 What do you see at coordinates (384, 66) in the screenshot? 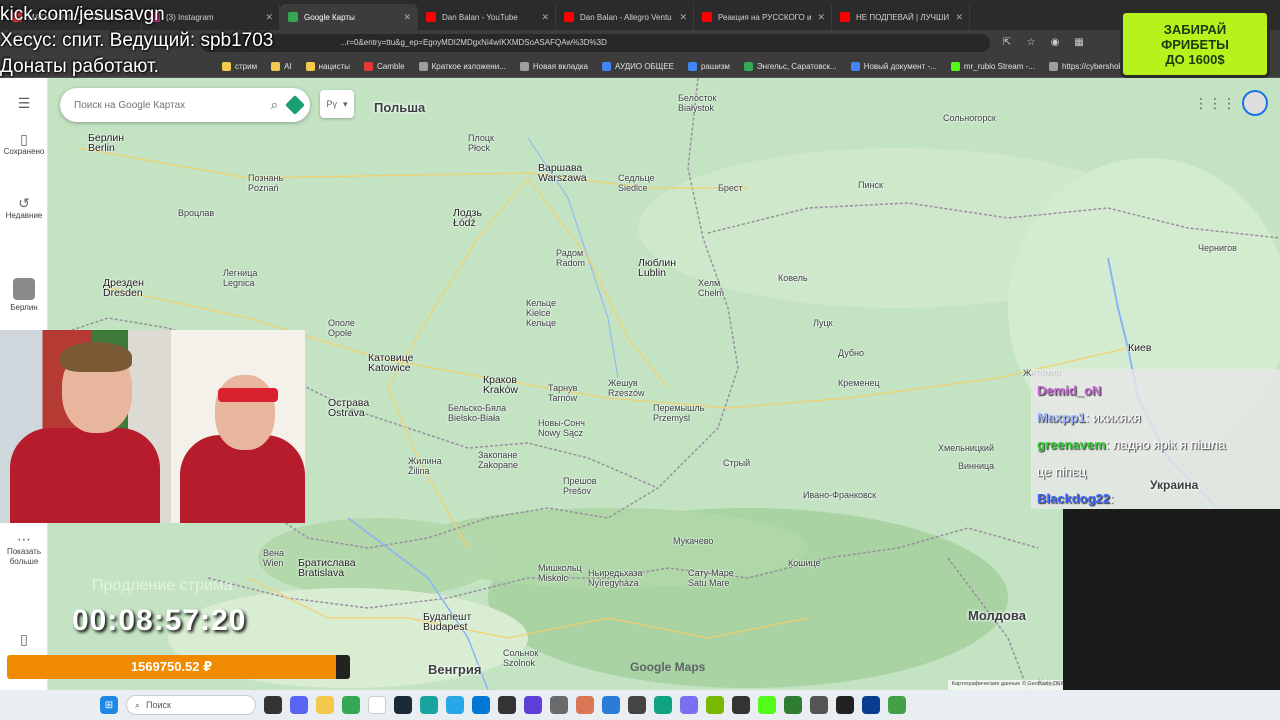
I see `bookmark-item: Camble` at bounding box center [384, 66].